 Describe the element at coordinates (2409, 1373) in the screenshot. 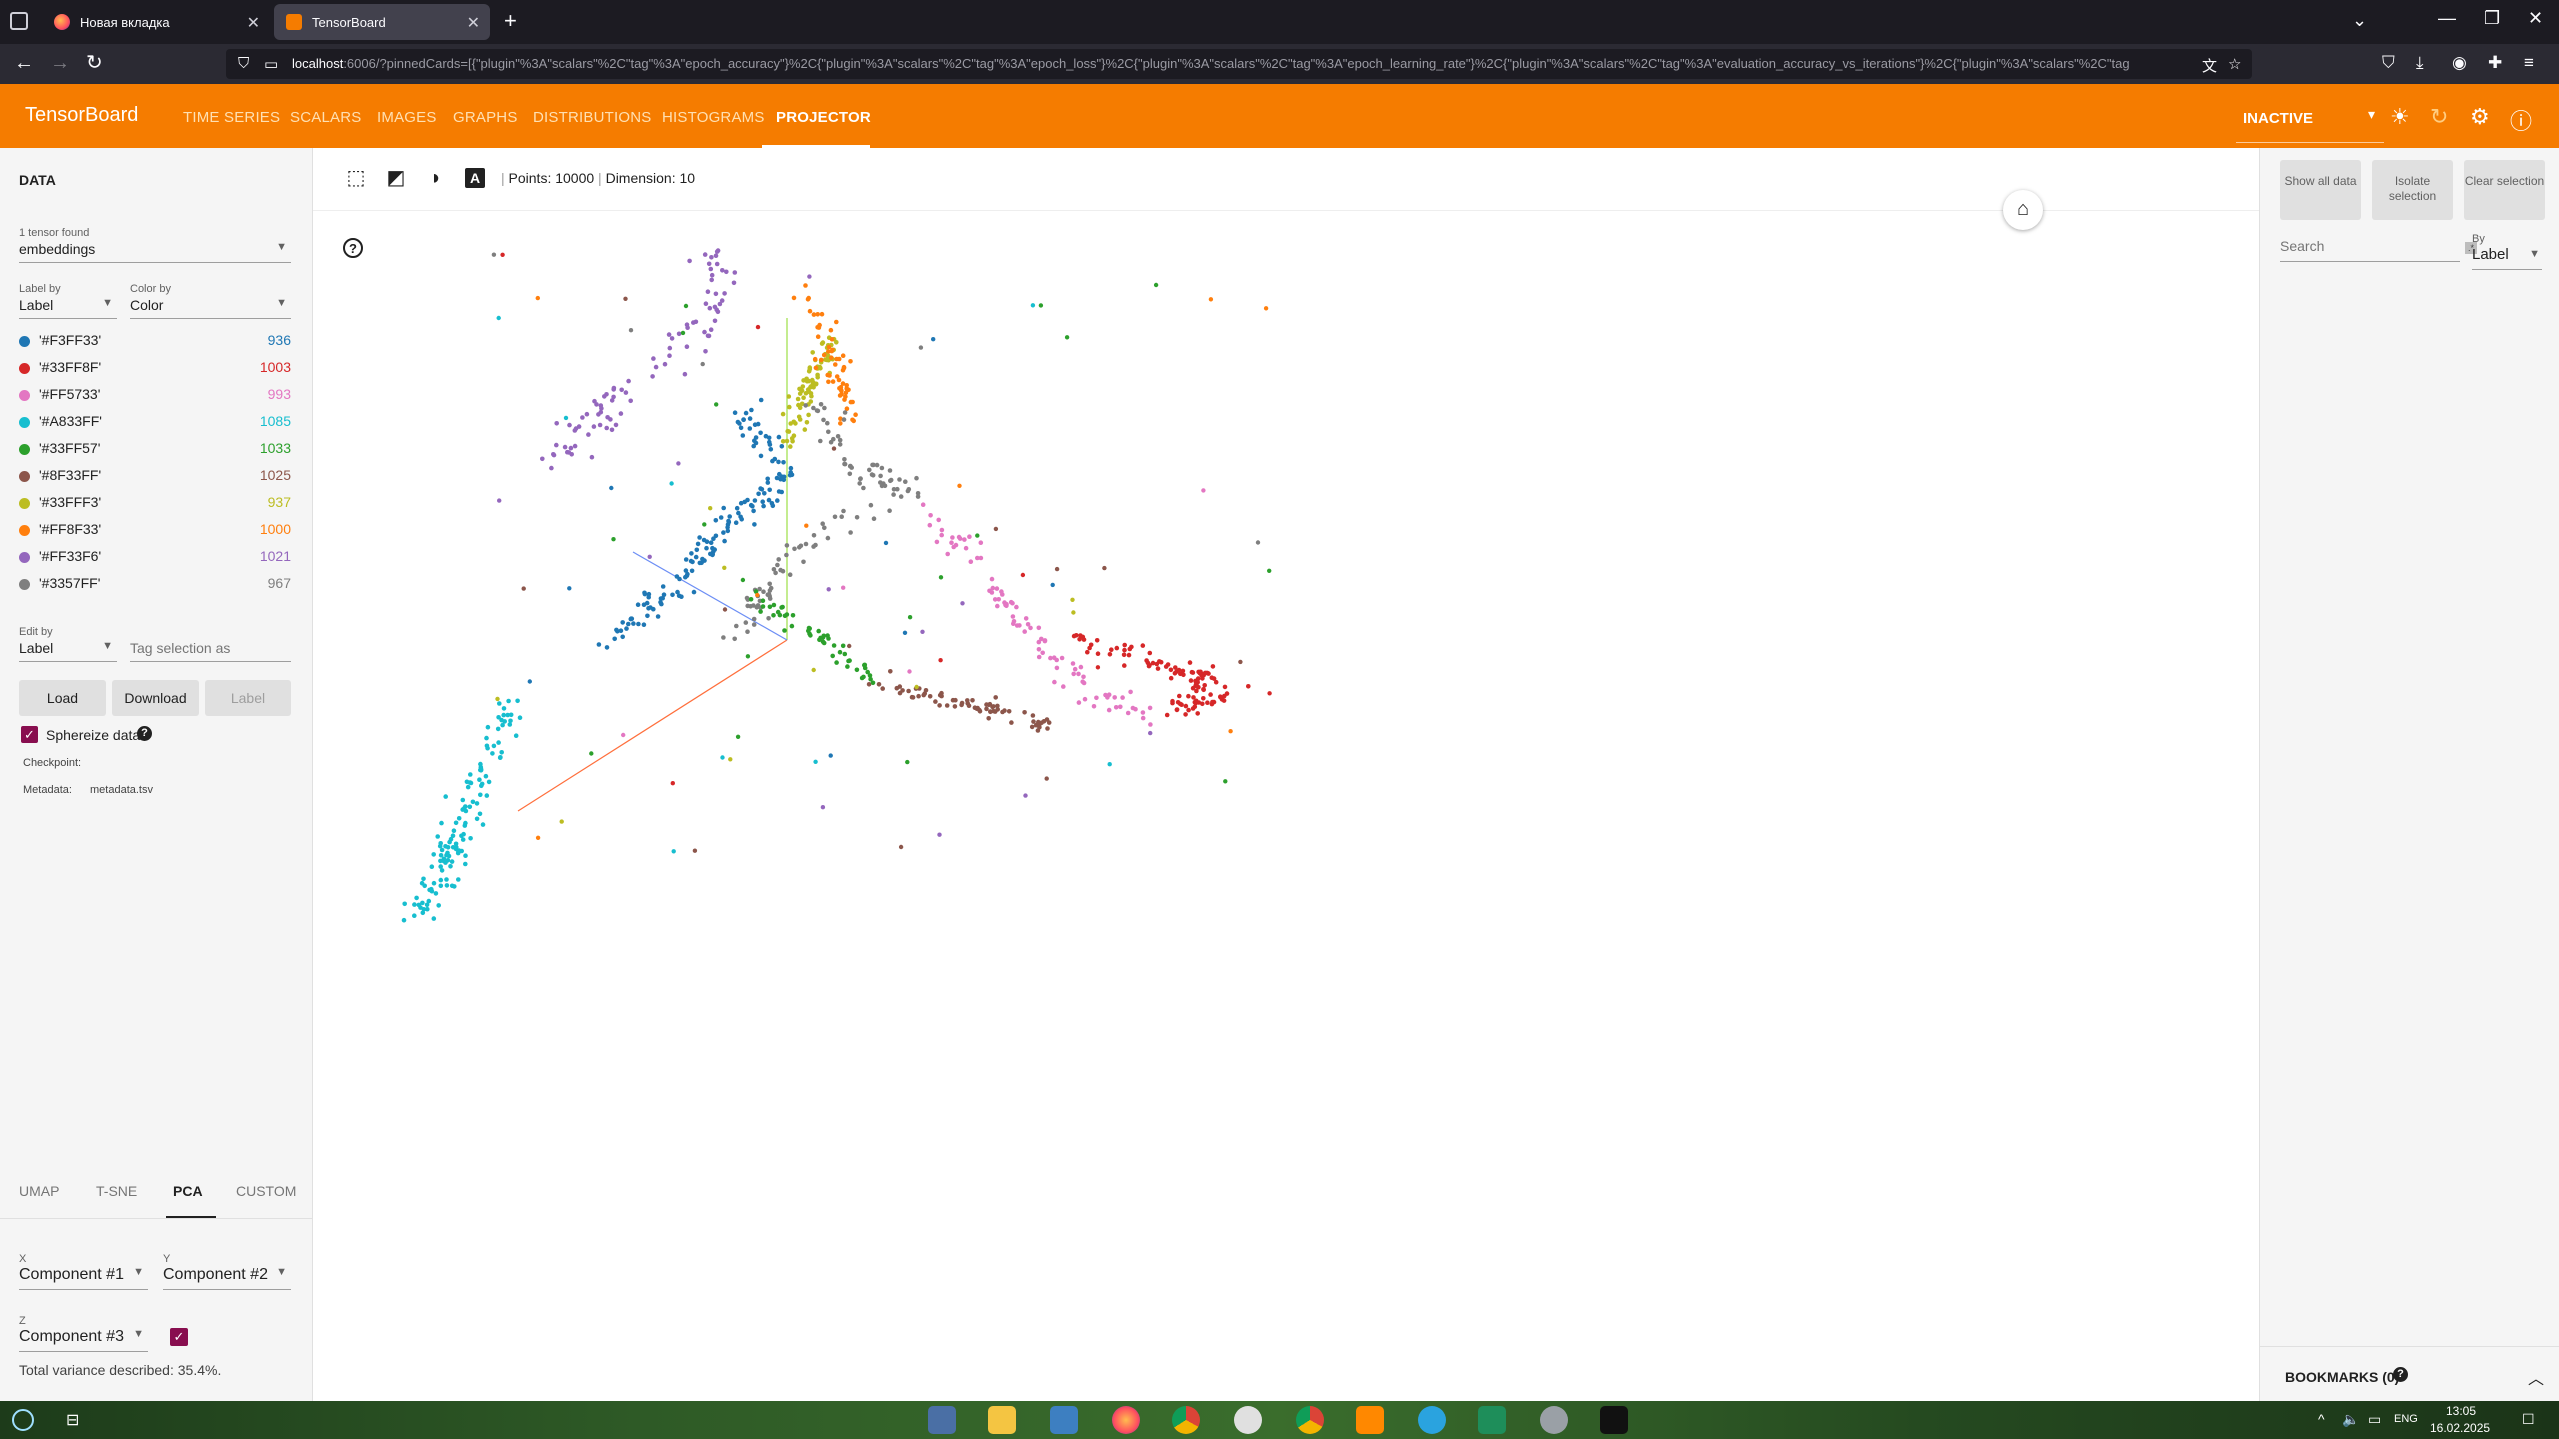

I see `bookmarks-bar: BOOKMARKS (0) ? ︿` at that location.